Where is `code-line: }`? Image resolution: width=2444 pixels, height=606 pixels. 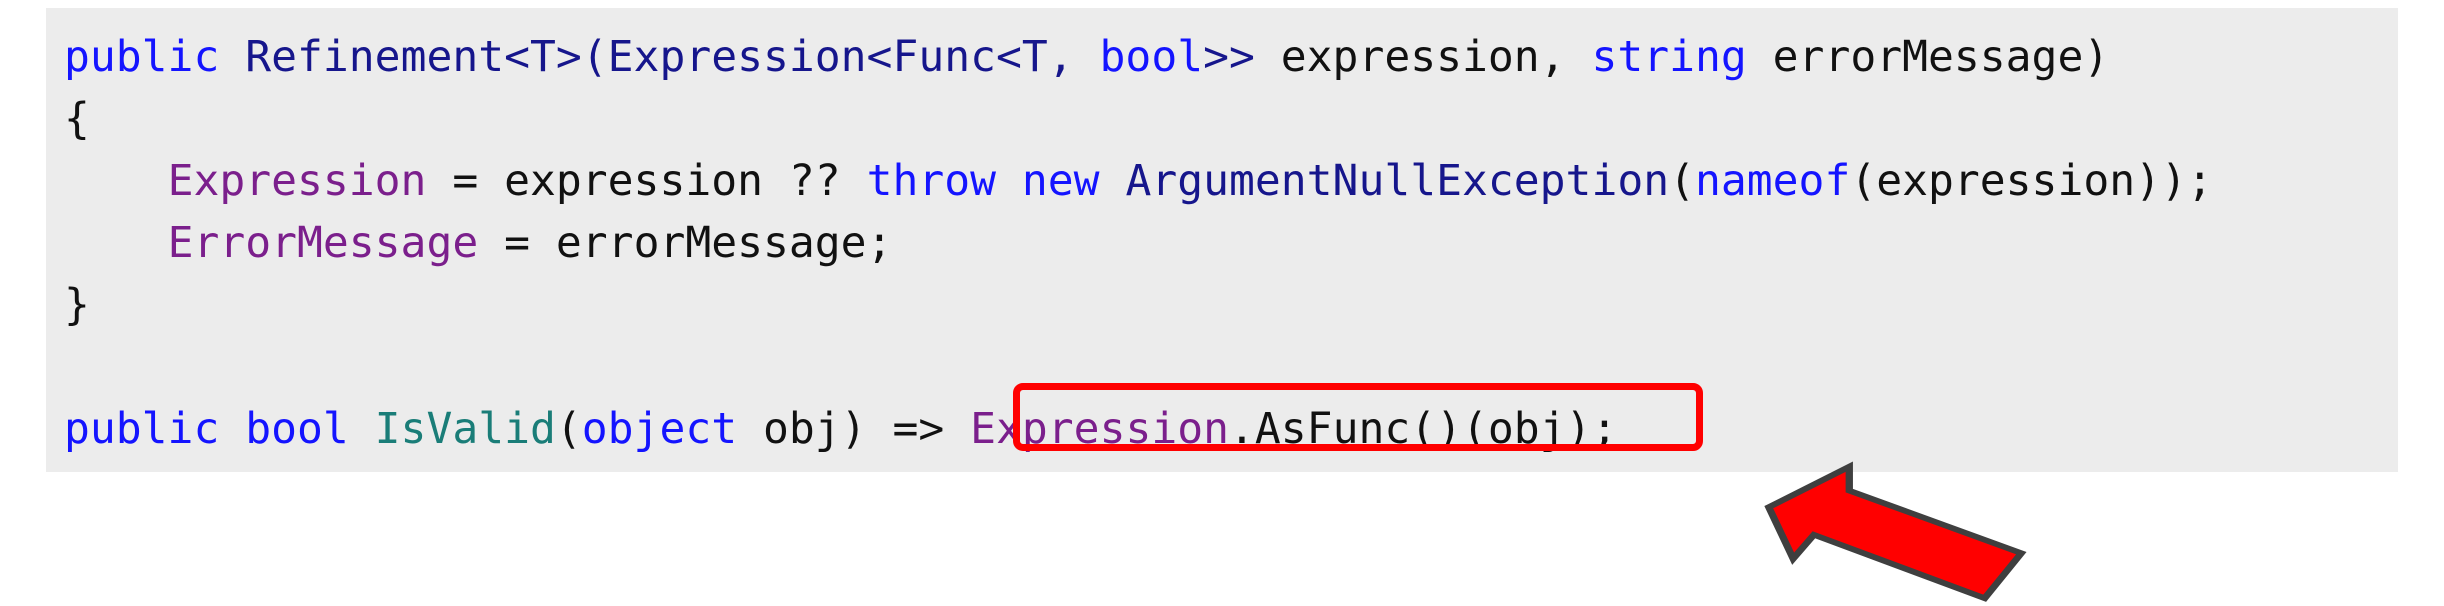 code-line: } is located at coordinates (1231, 305).